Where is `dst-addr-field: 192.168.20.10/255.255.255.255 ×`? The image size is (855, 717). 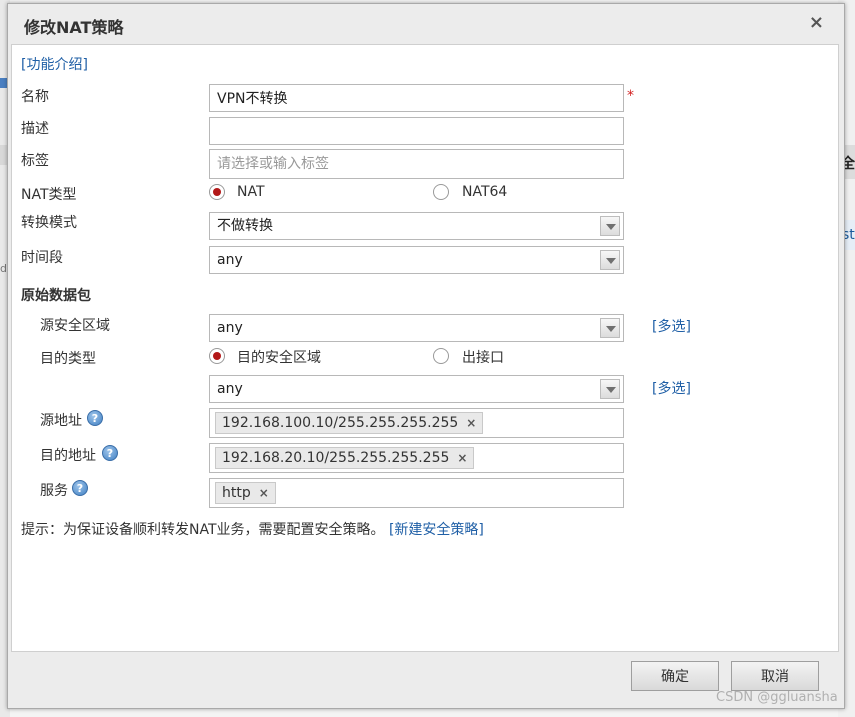
dst-addr-field: 192.168.20.10/255.255.255.255 × is located at coordinates (416, 458).